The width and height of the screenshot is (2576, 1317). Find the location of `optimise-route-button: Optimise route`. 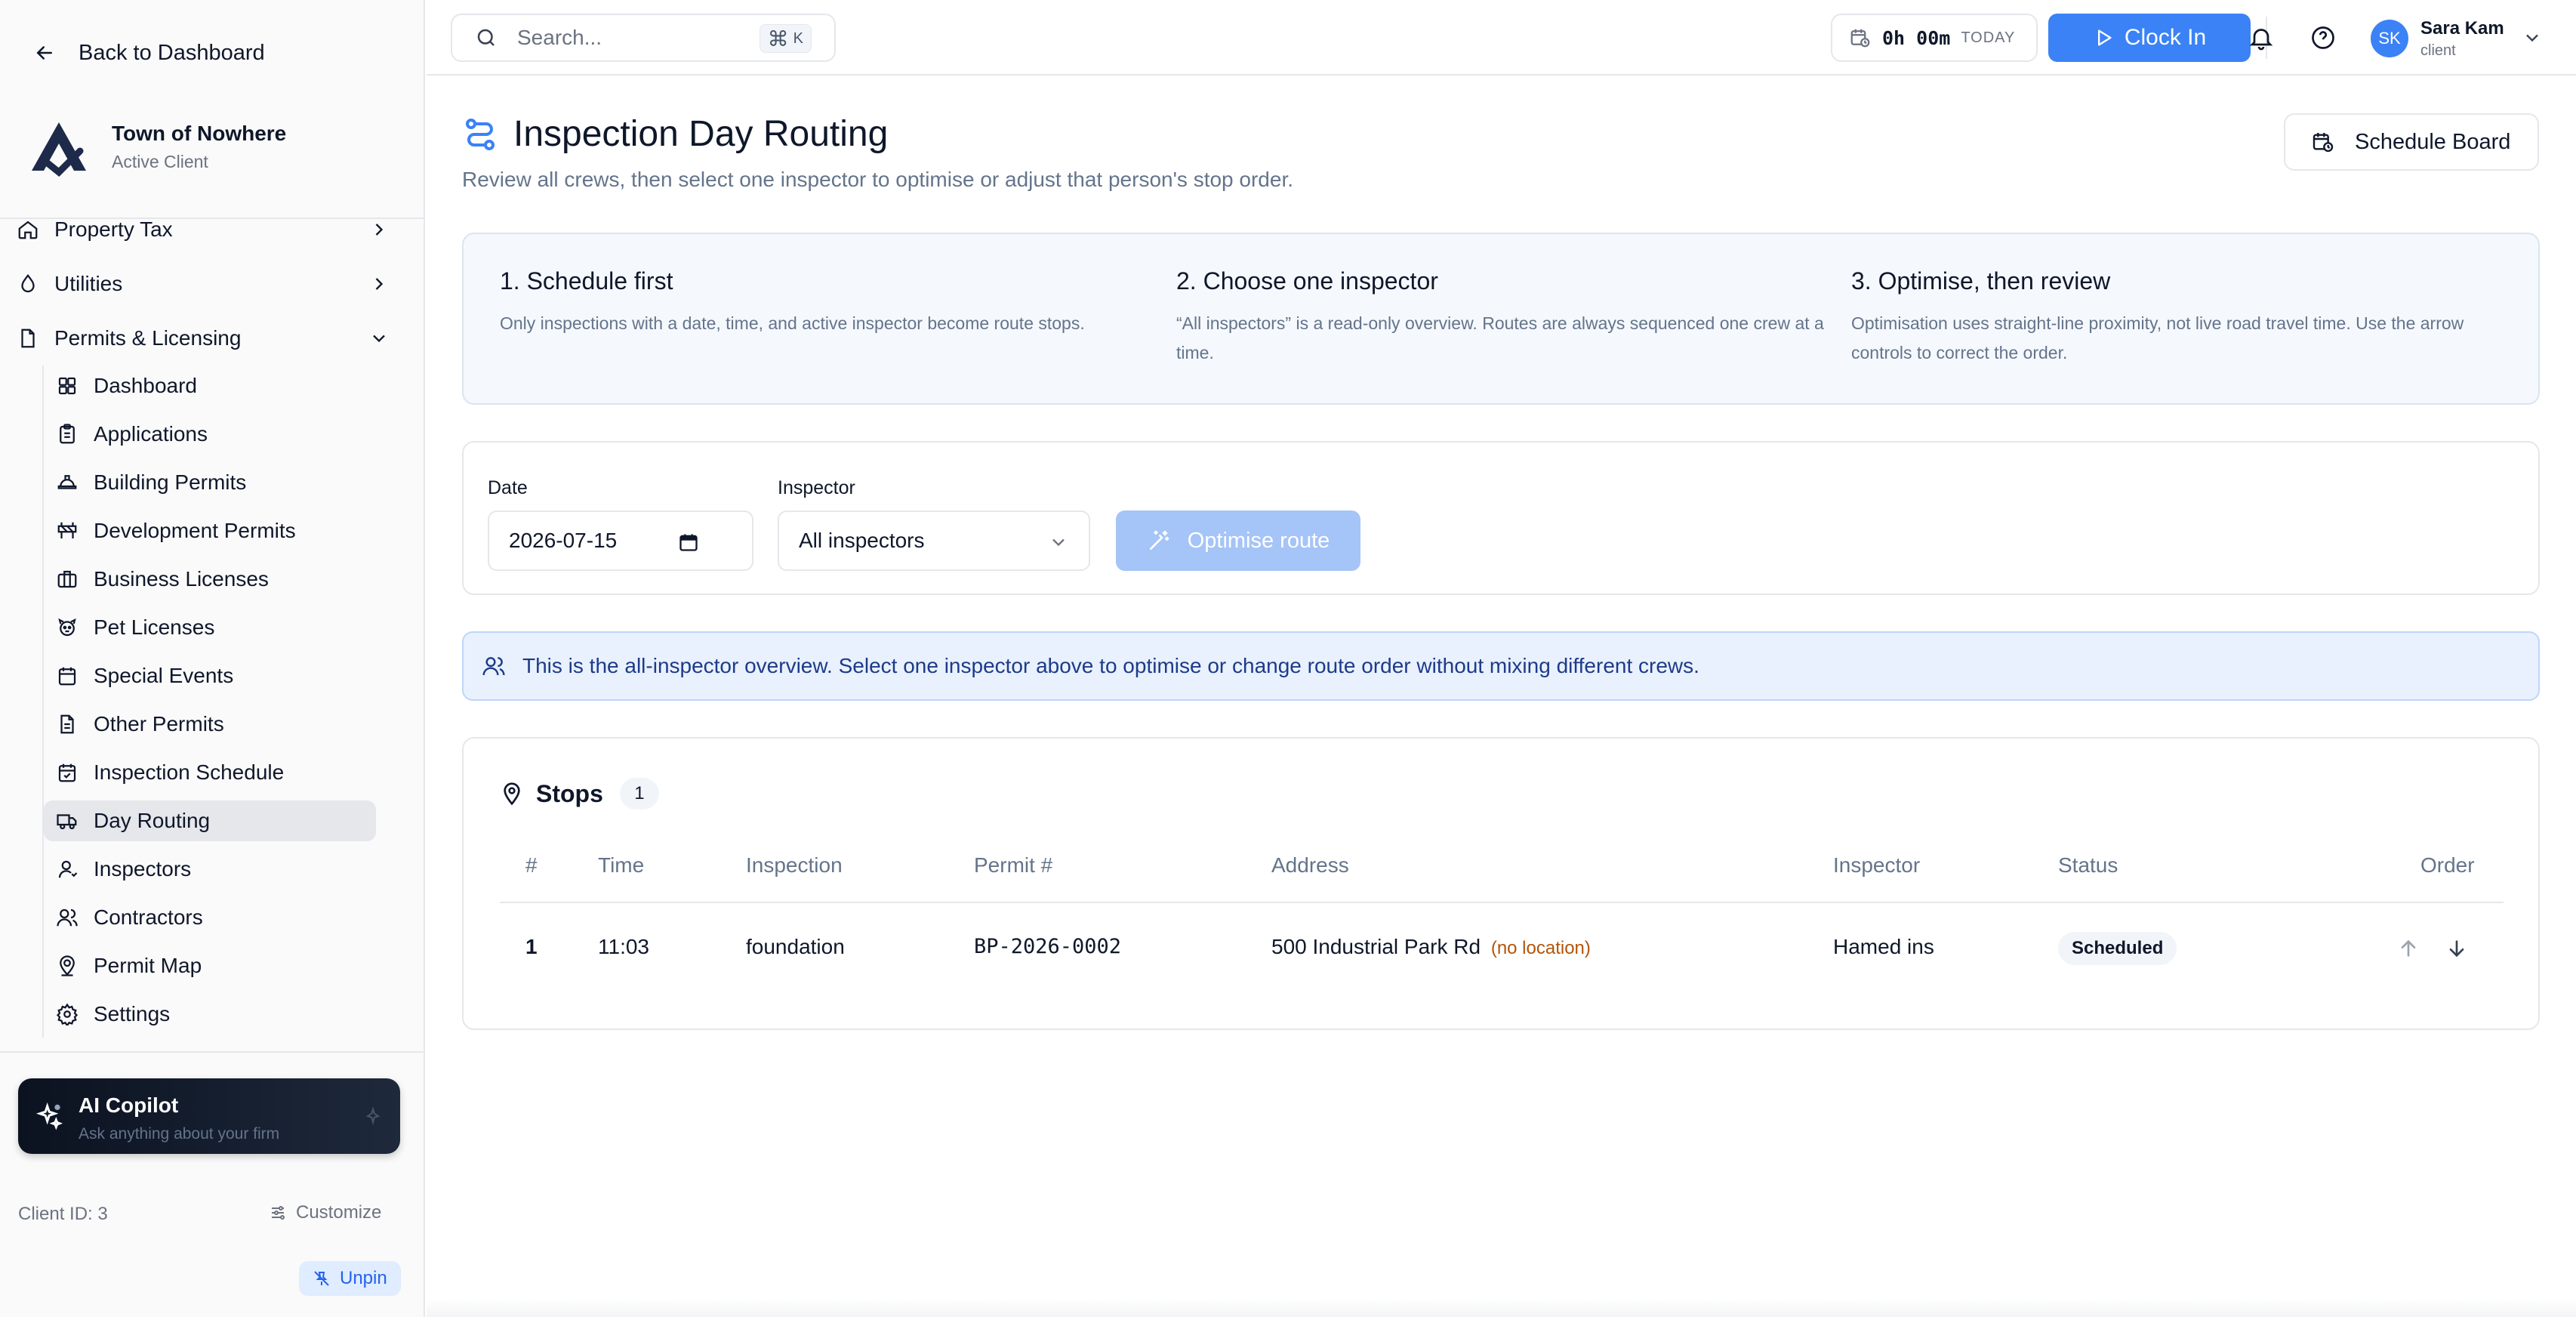

optimise-route-button: Optimise route is located at coordinates (1238, 540).